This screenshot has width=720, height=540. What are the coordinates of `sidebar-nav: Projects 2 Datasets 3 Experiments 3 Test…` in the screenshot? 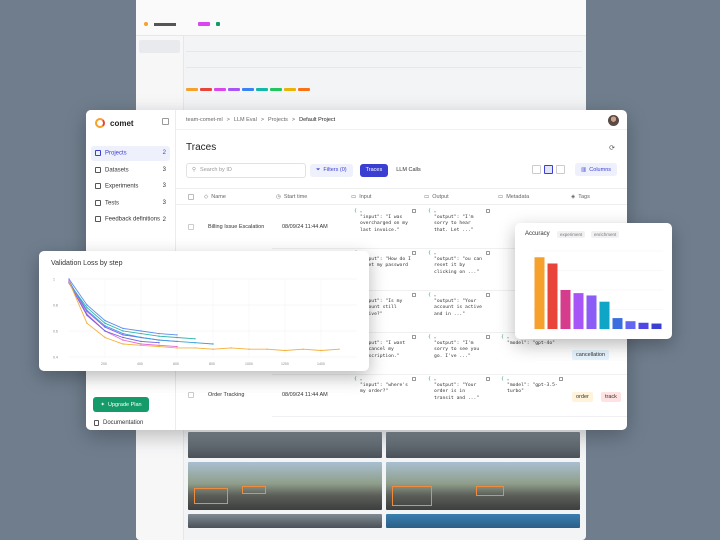 It's located at (130, 186).